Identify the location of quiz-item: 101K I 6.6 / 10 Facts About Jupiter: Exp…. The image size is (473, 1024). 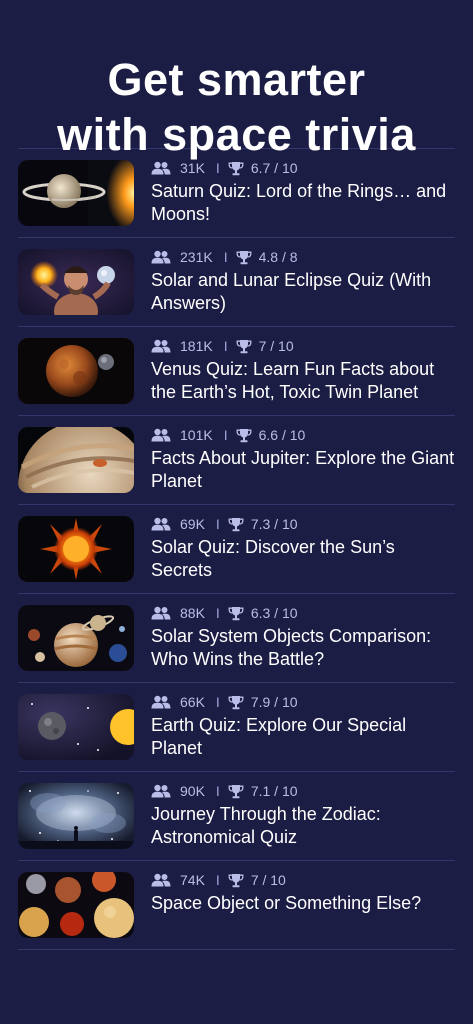
(236, 460).